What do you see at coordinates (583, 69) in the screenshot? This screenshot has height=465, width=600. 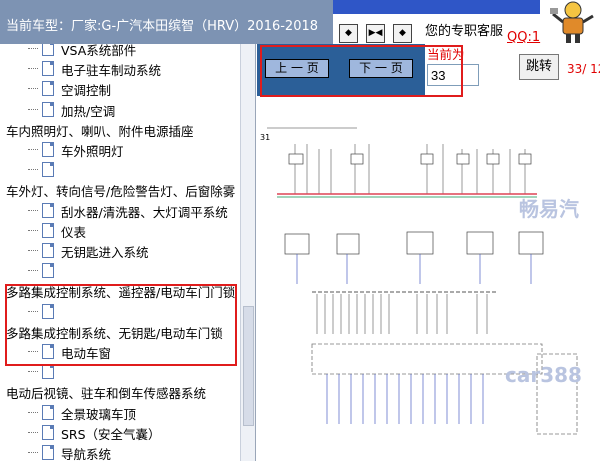 I see `page-count: 33/ 12` at bounding box center [583, 69].